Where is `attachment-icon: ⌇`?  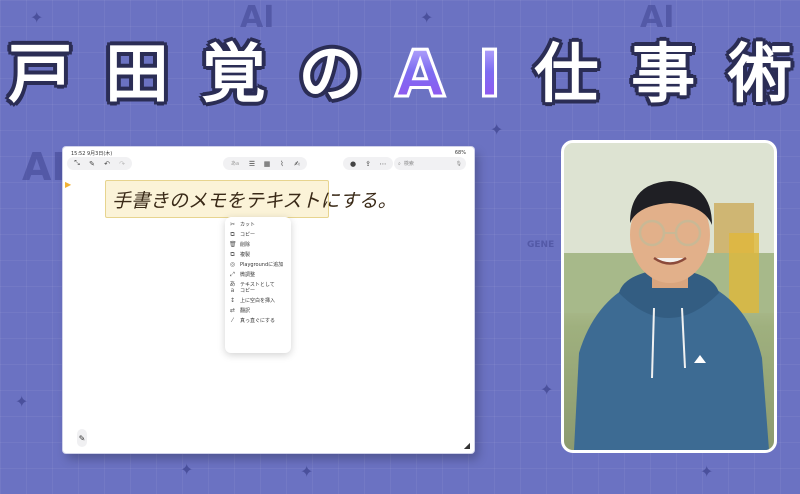 attachment-icon: ⌇ is located at coordinates (282, 164).